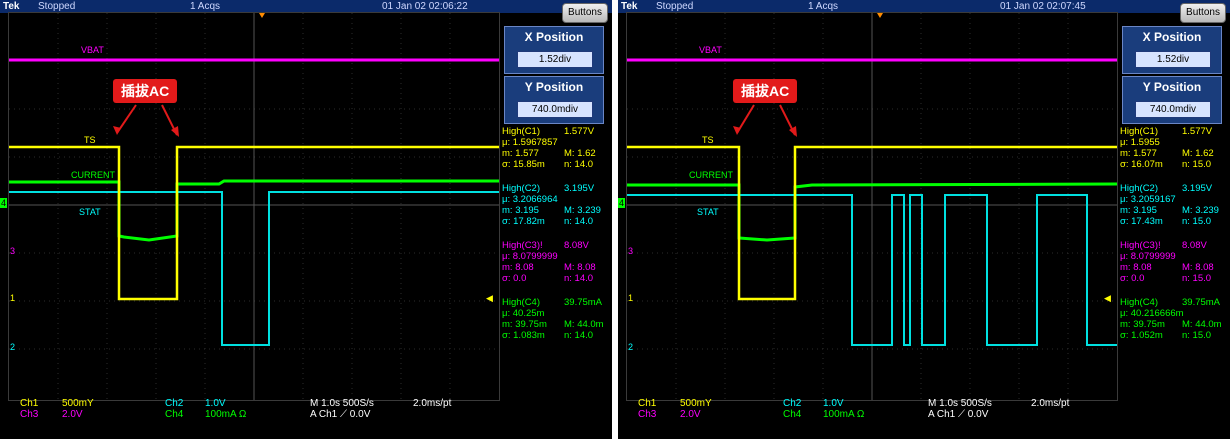 This screenshot has width=1230, height=439. What do you see at coordinates (880, 15) in the screenshot?
I see `trigger-position-marker` at bounding box center [880, 15].